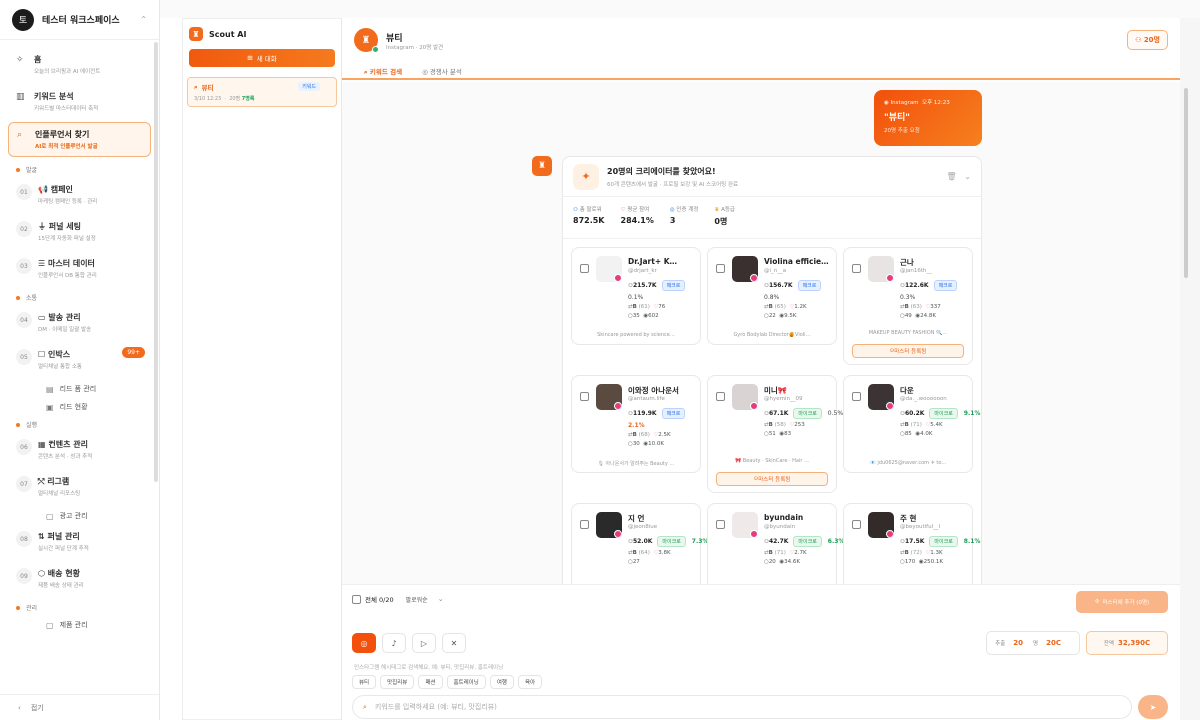  I want to click on sidebar-item-inbox: 05 ☐ 인박스 멀티채널 통합 소통 99+, so click(79, 359).